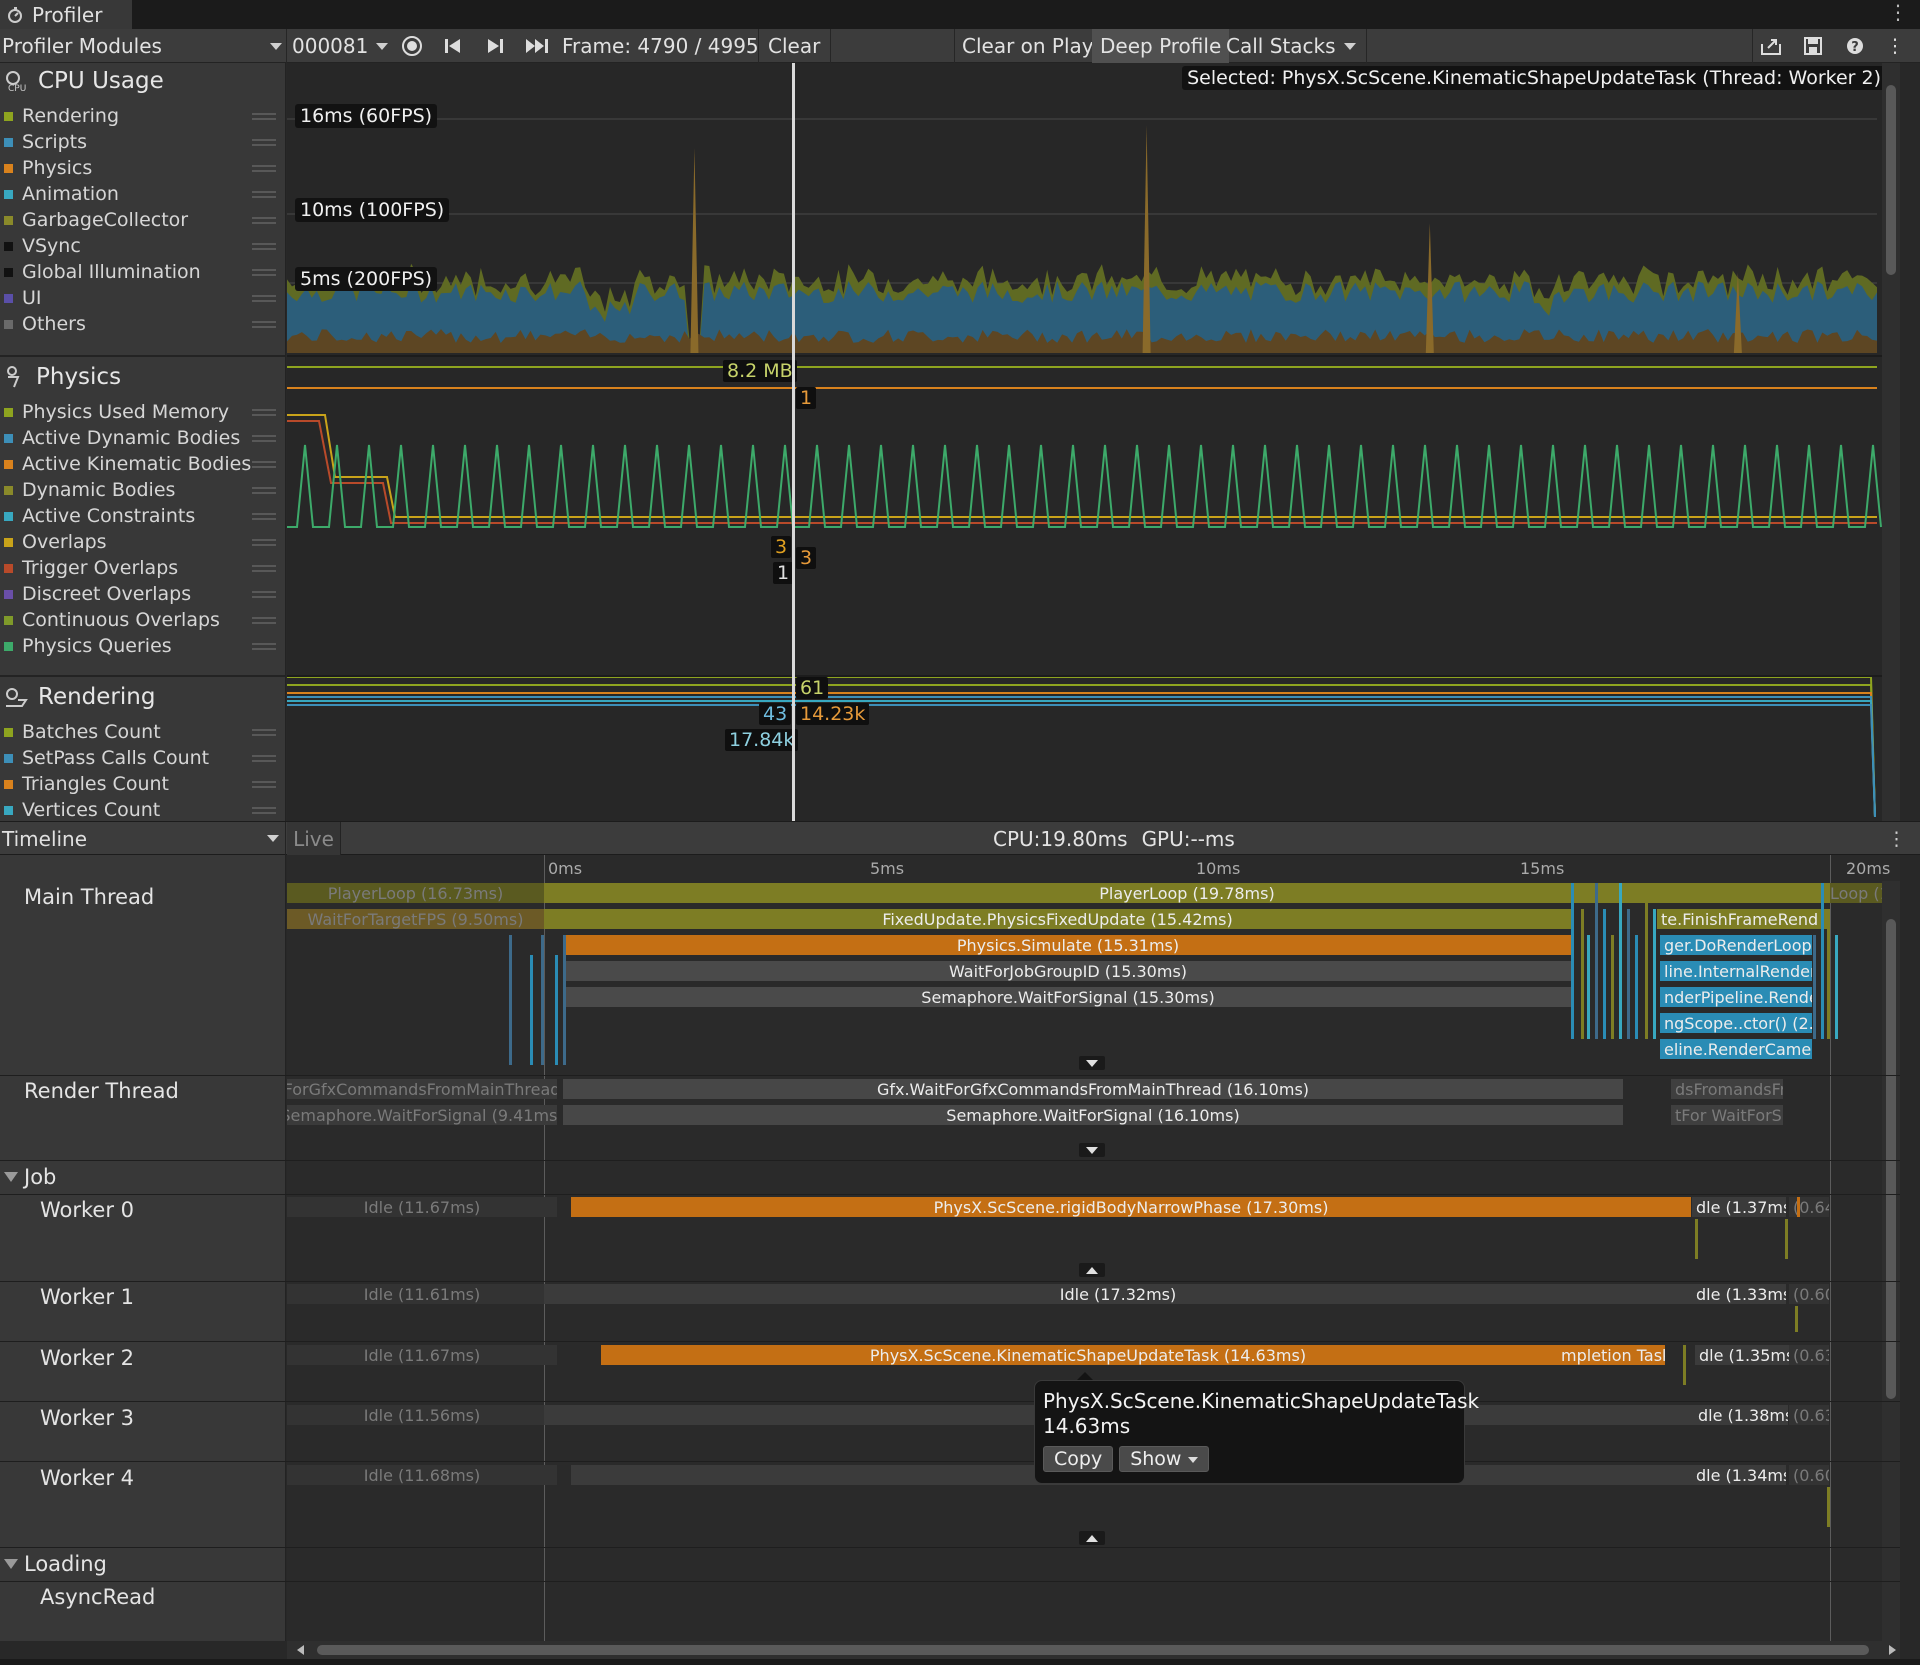 The image size is (1920, 1665). I want to click on timeline-menu-icon: ⋮, so click(1896, 838).